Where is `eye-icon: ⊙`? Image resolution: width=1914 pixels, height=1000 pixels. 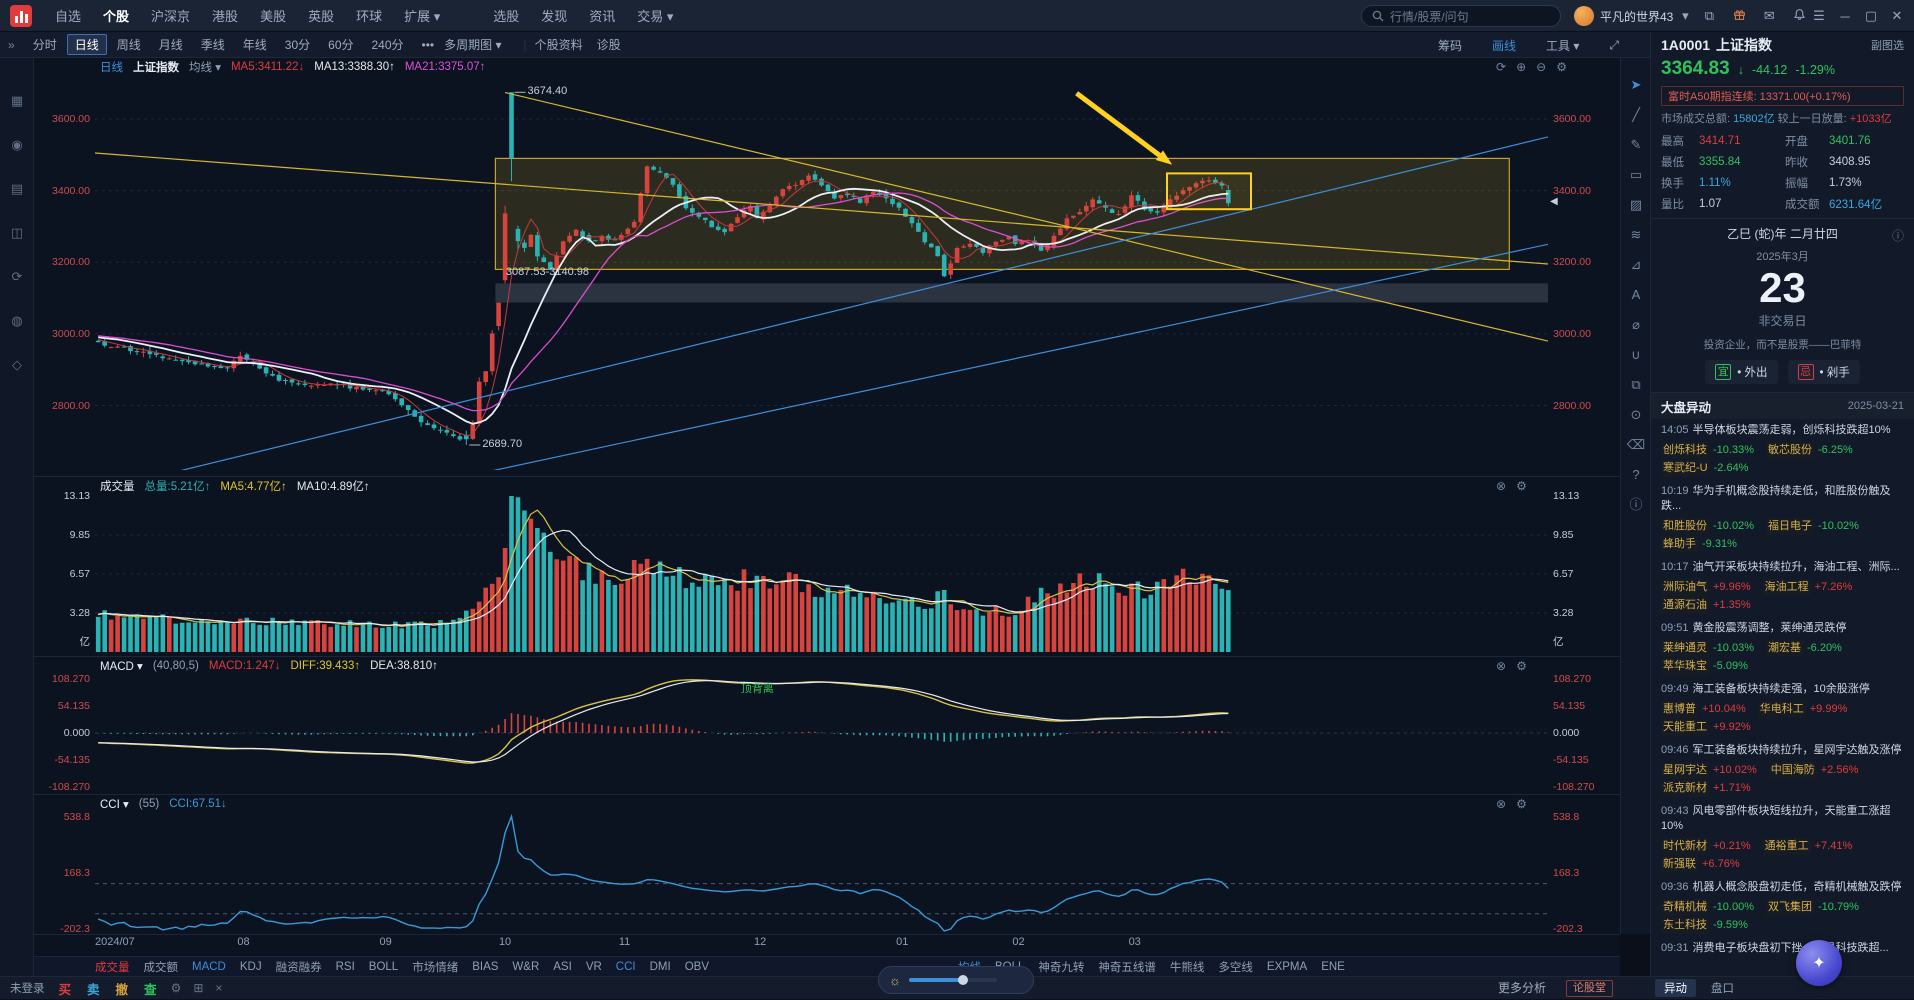
eye-icon: ⊙ is located at coordinates (1636, 415).